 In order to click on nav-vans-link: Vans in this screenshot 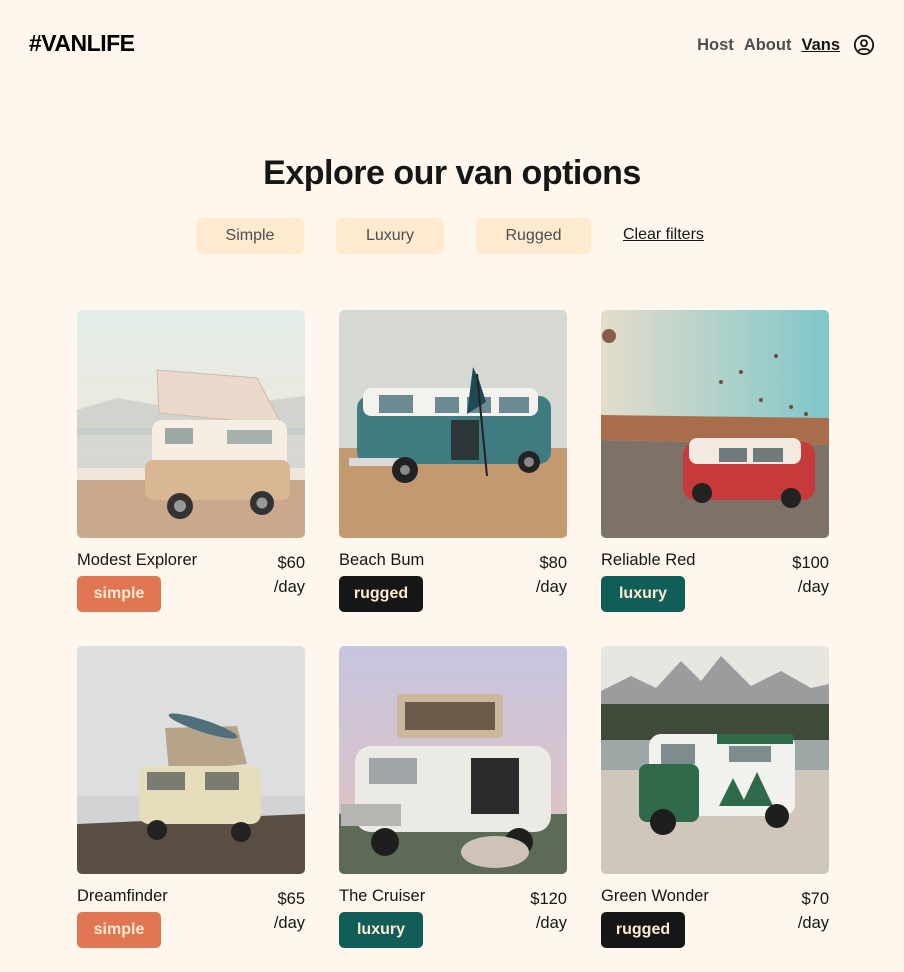, I will do `click(820, 45)`.